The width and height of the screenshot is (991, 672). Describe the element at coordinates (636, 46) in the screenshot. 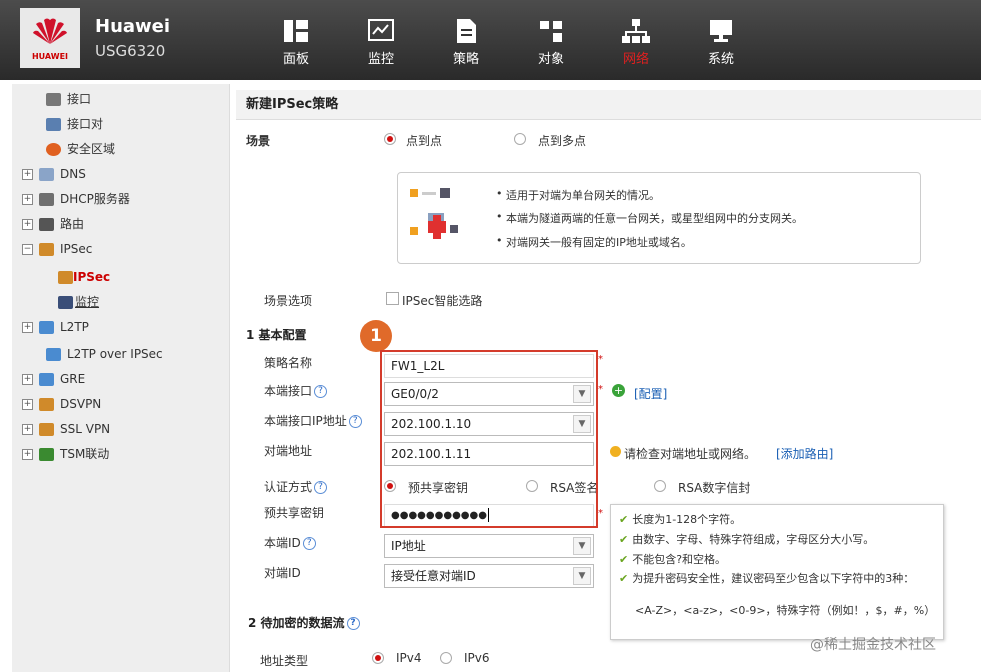

I see `nav-network: 网络` at that location.